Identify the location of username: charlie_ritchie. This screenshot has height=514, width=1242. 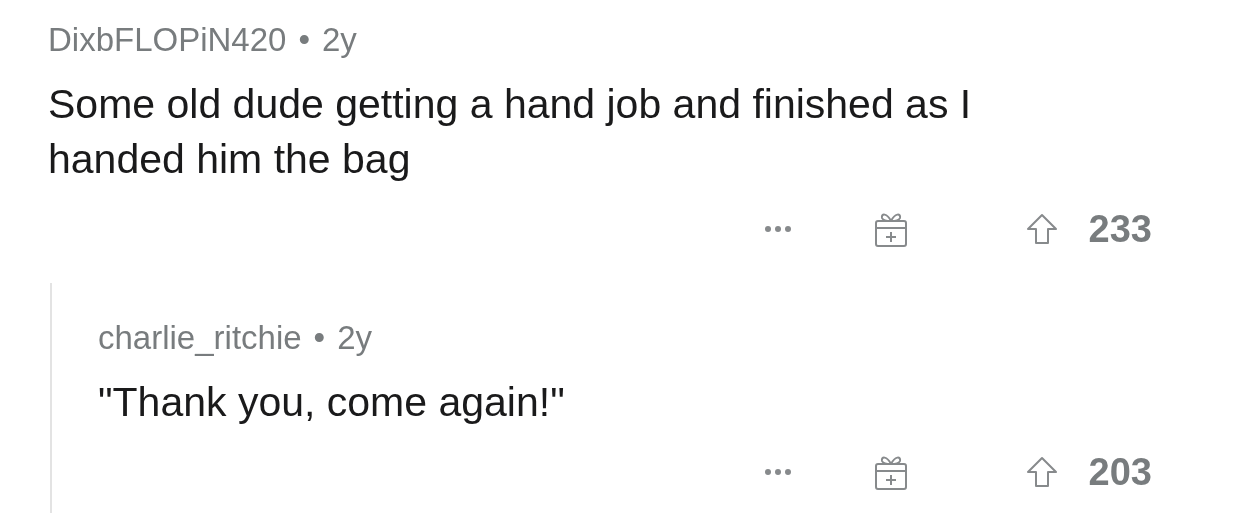
(200, 338).